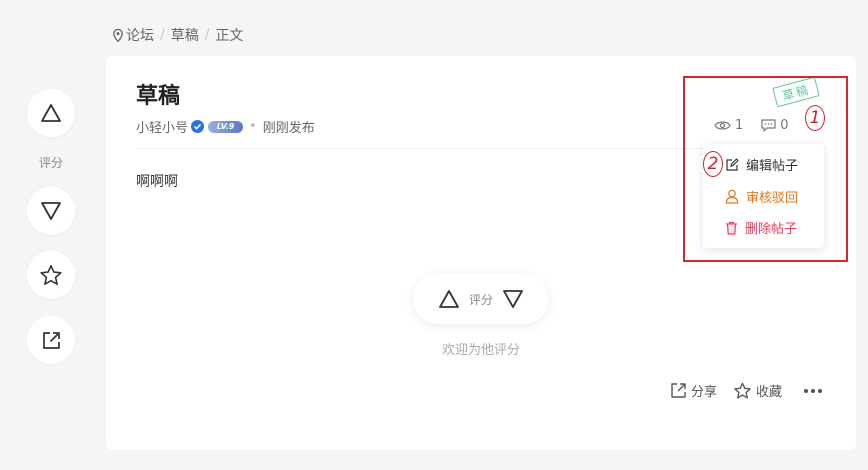  Describe the element at coordinates (198, 126) in the screenshot. I see `verified-icon` at that location.